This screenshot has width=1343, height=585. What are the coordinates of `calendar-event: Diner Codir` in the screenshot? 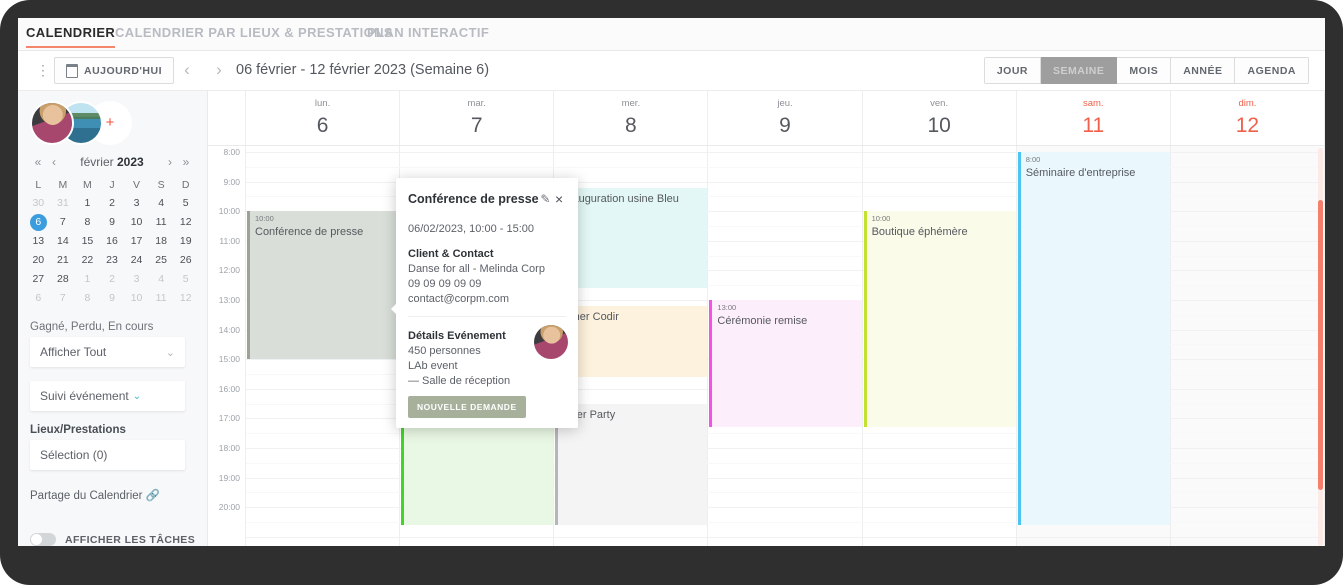 It's located at (631, 341).